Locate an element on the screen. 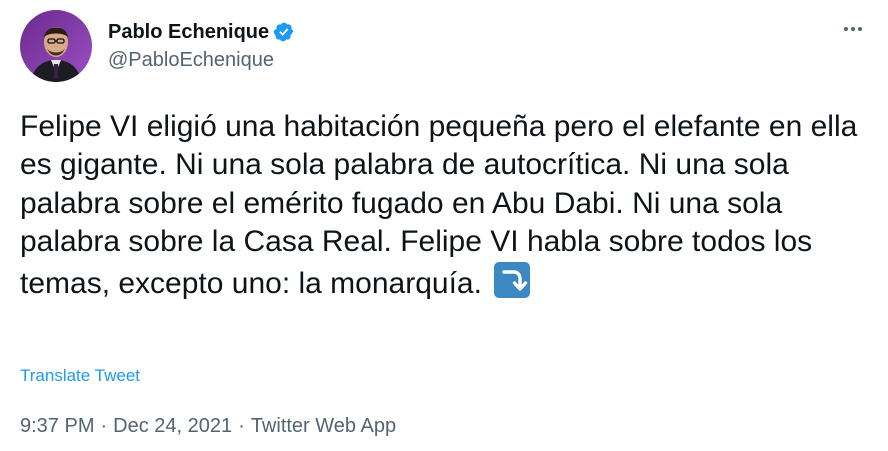  profile-photo-icon is located at coordinates (56, 46).